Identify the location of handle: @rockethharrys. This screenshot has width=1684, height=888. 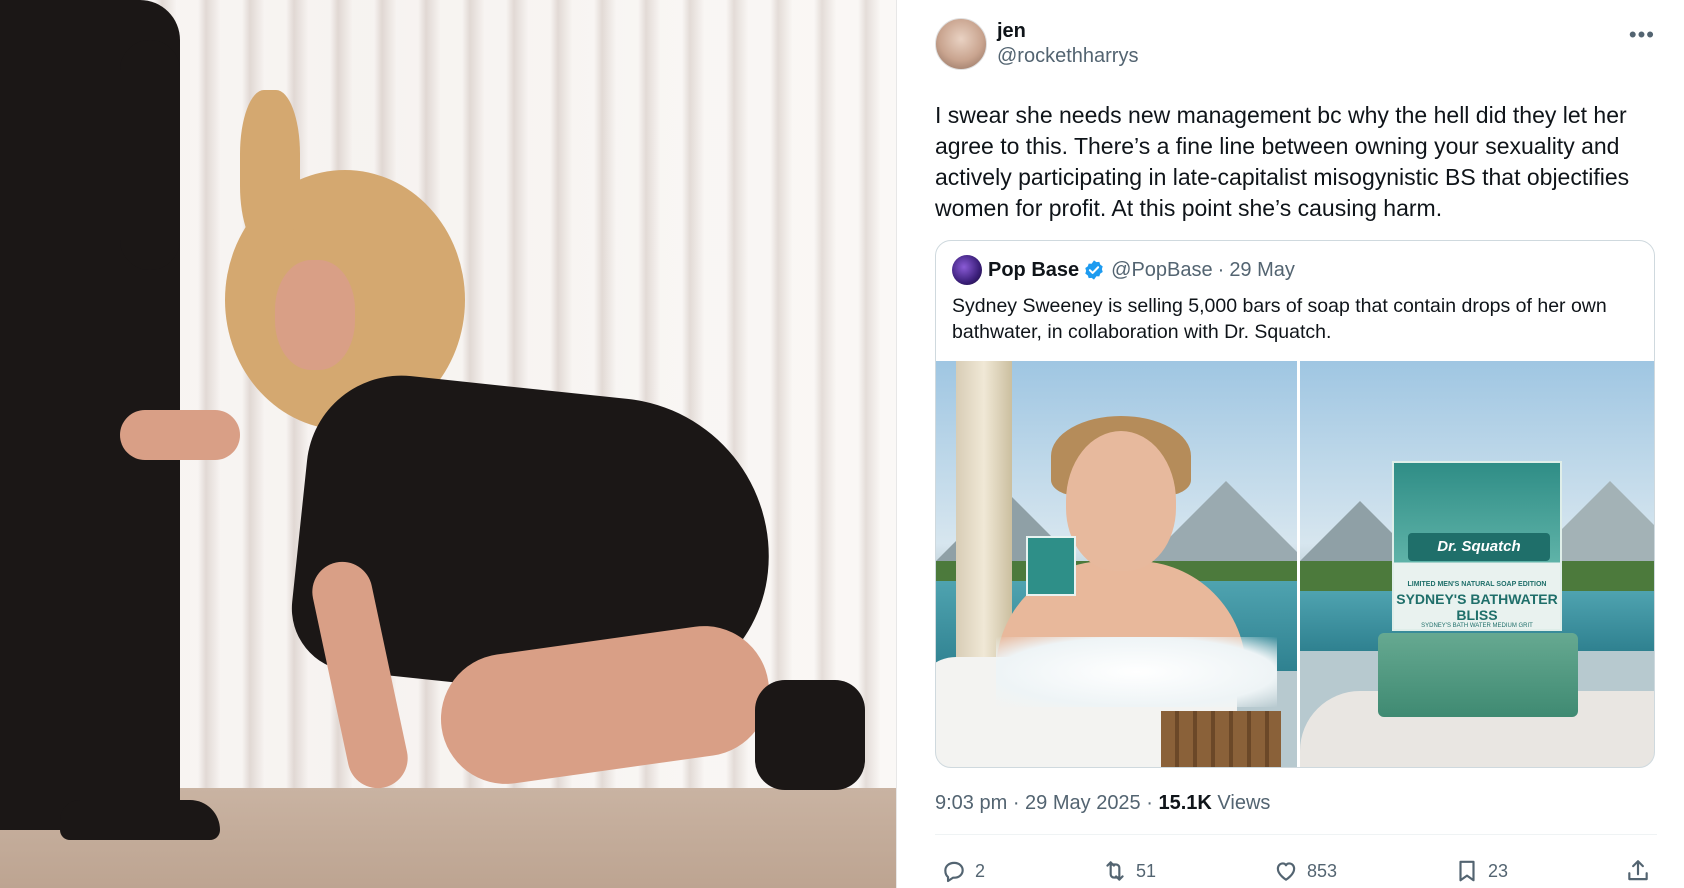
(1067, 56).